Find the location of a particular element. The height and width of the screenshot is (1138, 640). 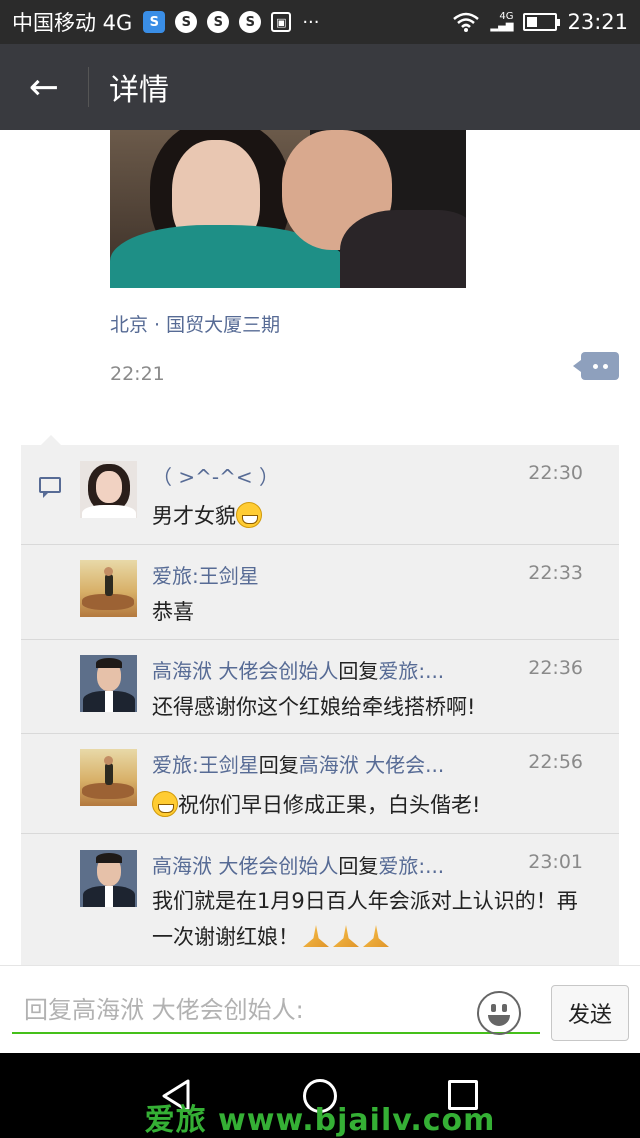

post-photo is located at coordinates (288, 209).